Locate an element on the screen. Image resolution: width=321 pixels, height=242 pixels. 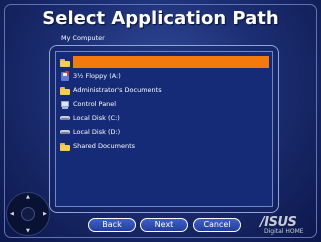
list-item-label: Shared Documents is located at coordinates (104, 146).